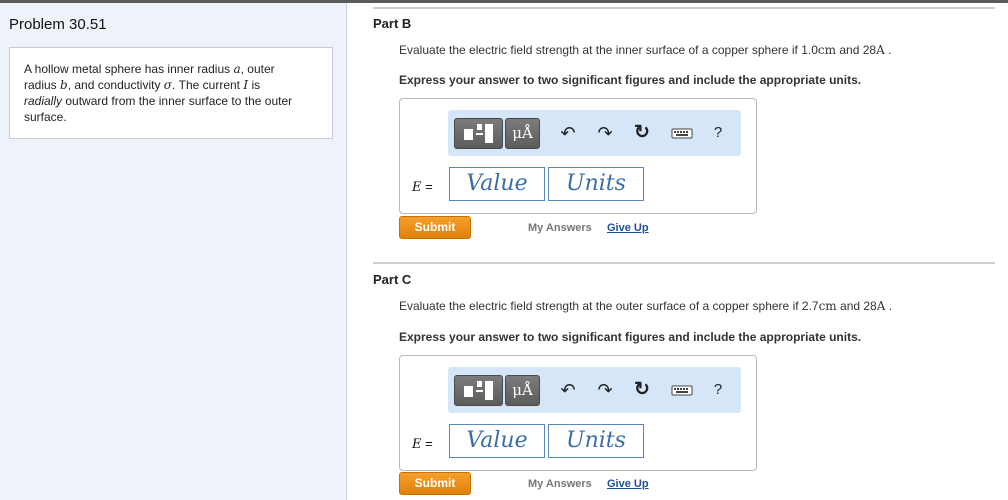  What do you see at coordinates (254, 85) in the screenshot?
I see `statement-text: is` at bounding box center [254, 85].